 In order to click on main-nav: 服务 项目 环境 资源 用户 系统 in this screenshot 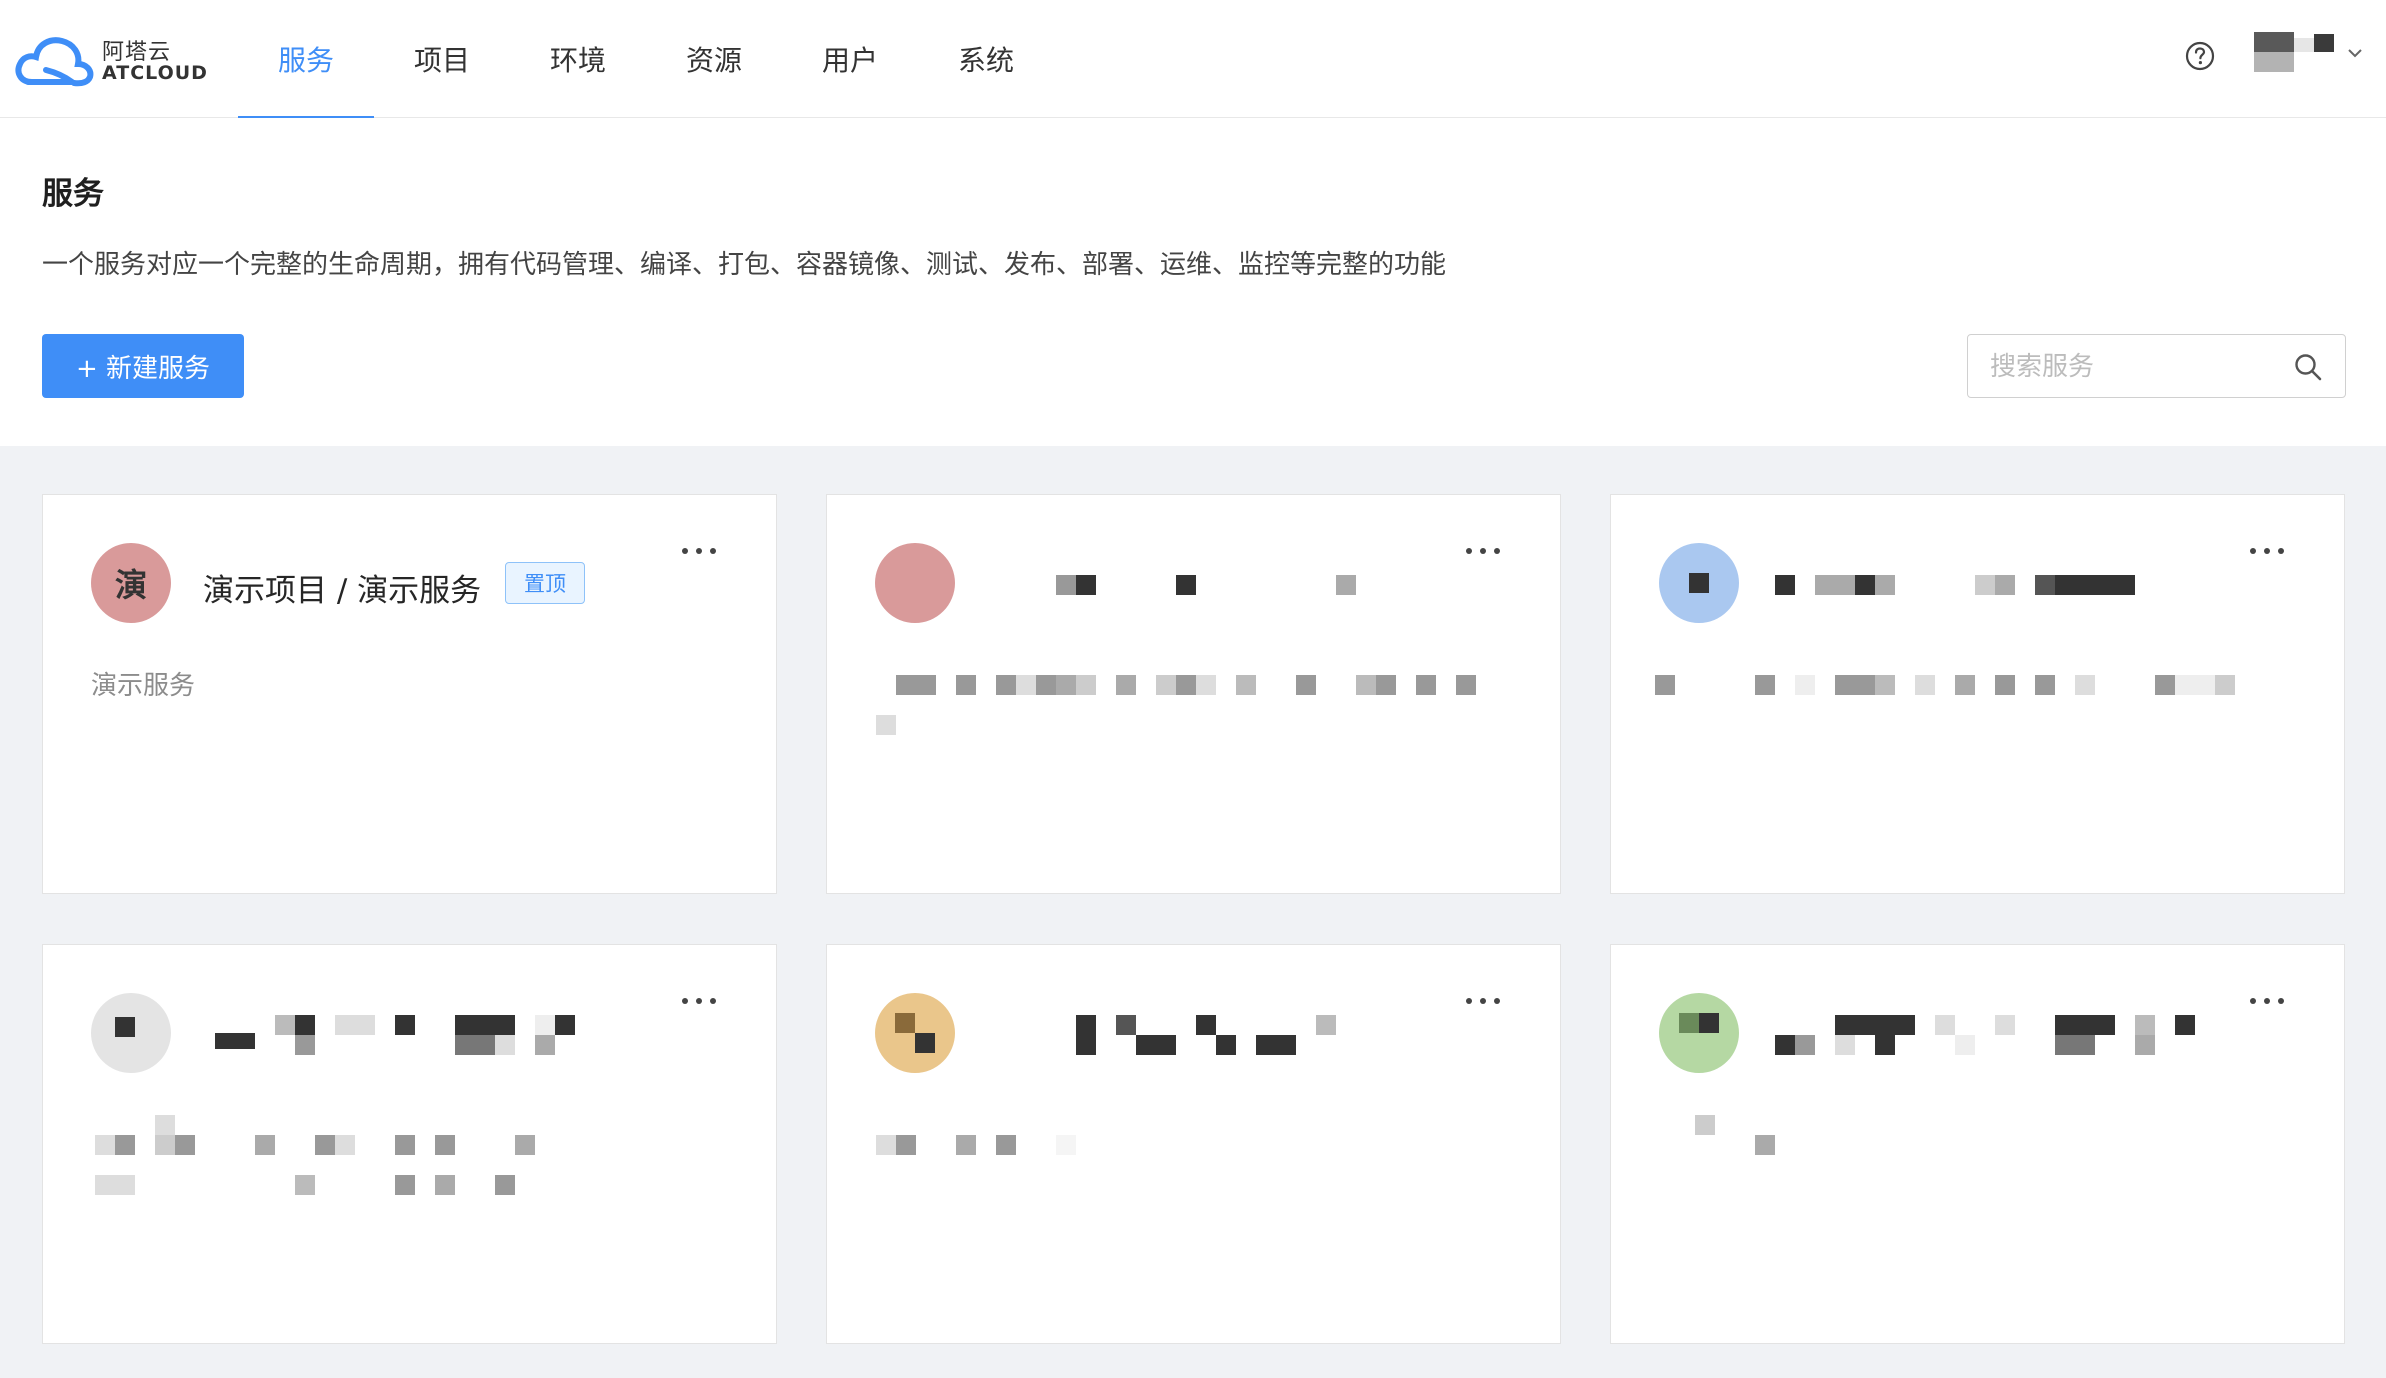, I will do `click(646, 60)`.